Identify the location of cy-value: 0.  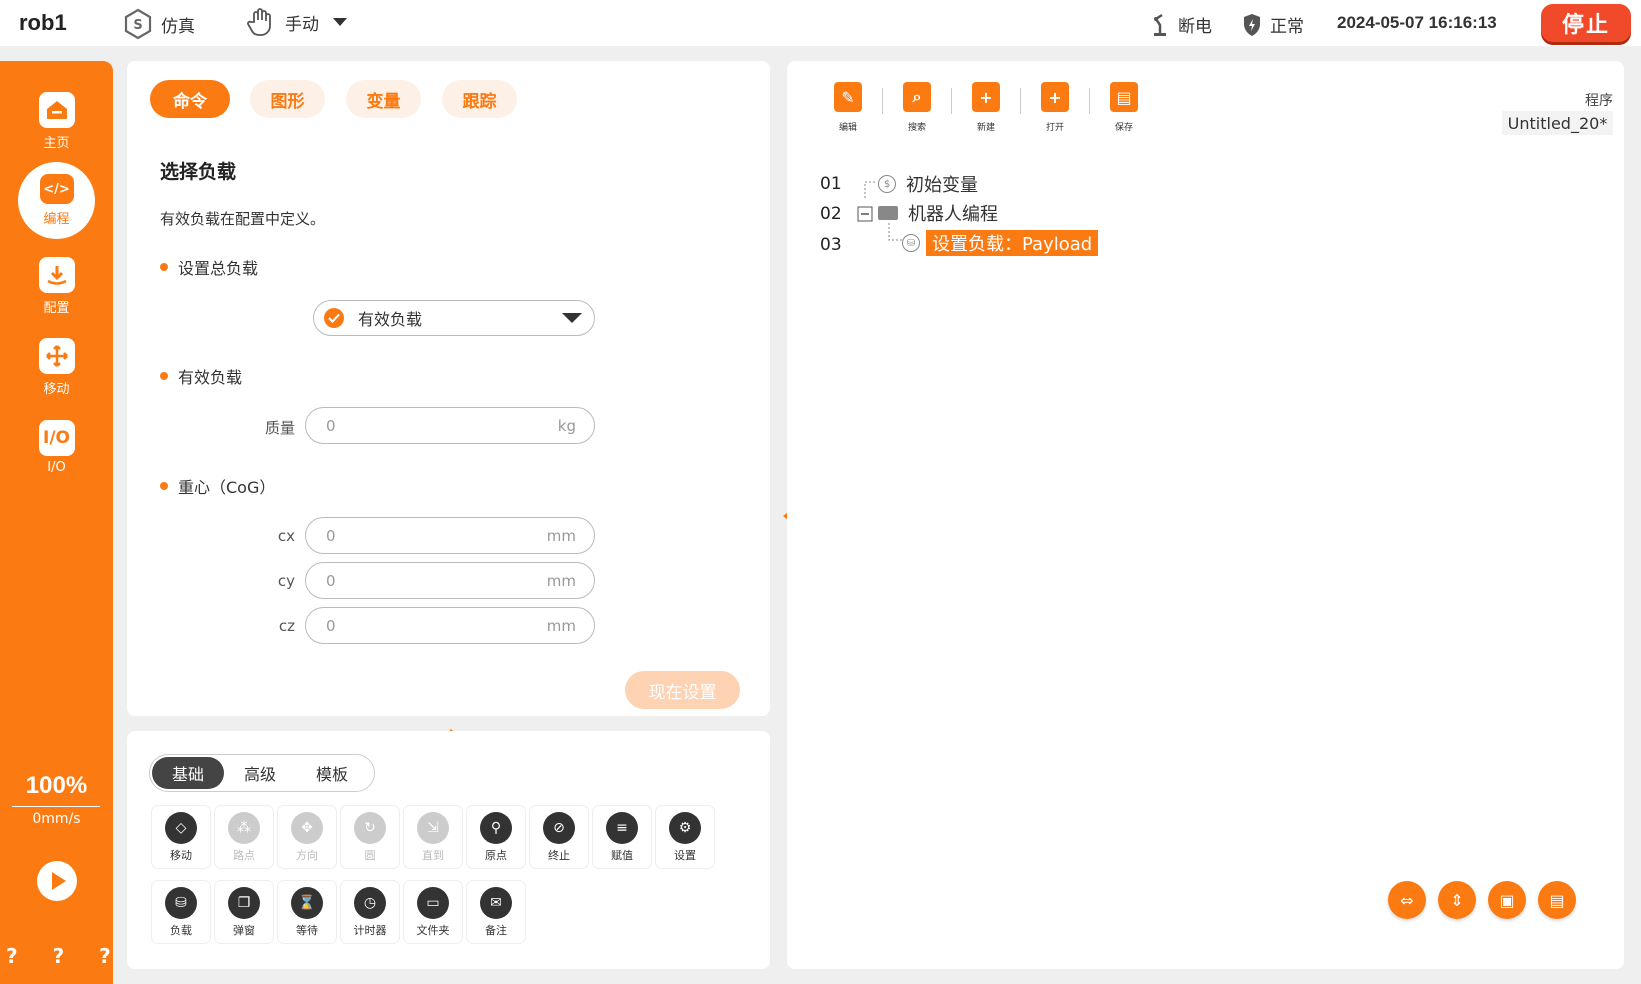
(331, 580).